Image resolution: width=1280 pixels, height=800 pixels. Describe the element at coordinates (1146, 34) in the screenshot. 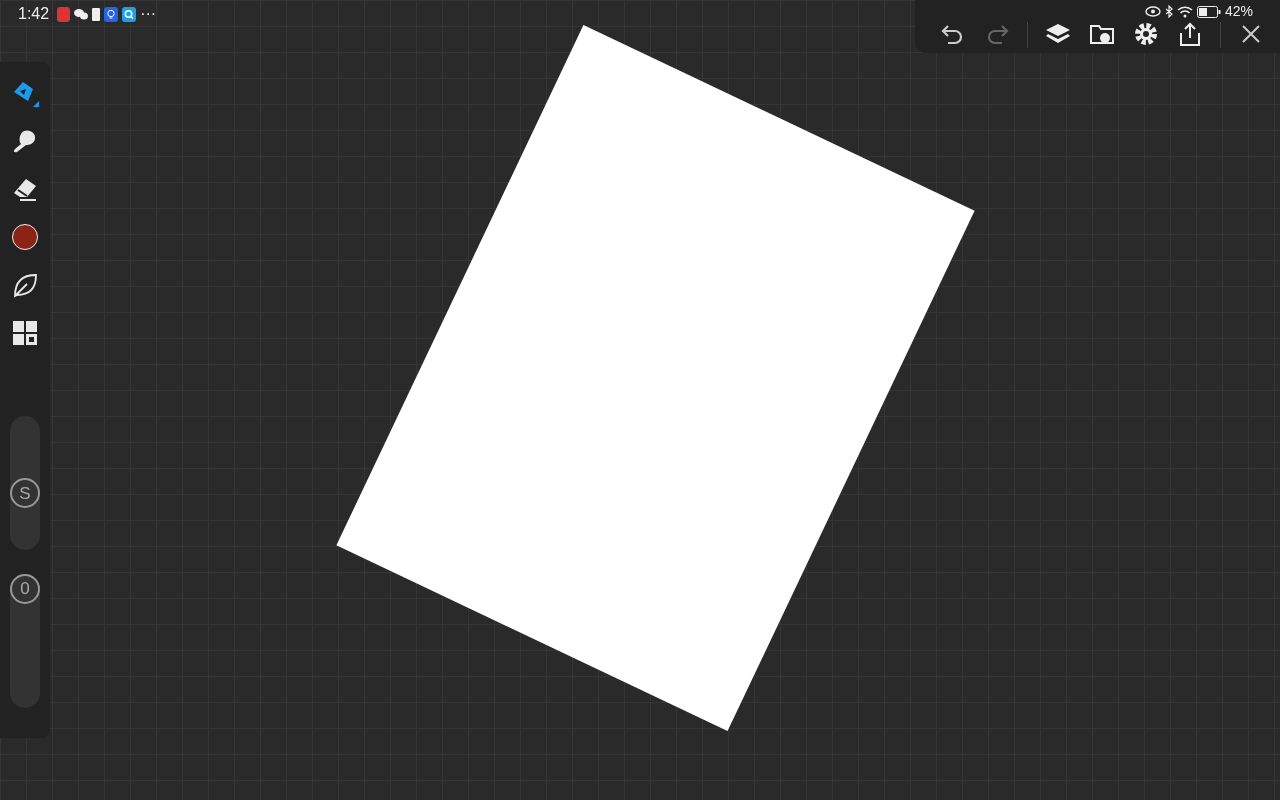

I see `settings-button` at that location.